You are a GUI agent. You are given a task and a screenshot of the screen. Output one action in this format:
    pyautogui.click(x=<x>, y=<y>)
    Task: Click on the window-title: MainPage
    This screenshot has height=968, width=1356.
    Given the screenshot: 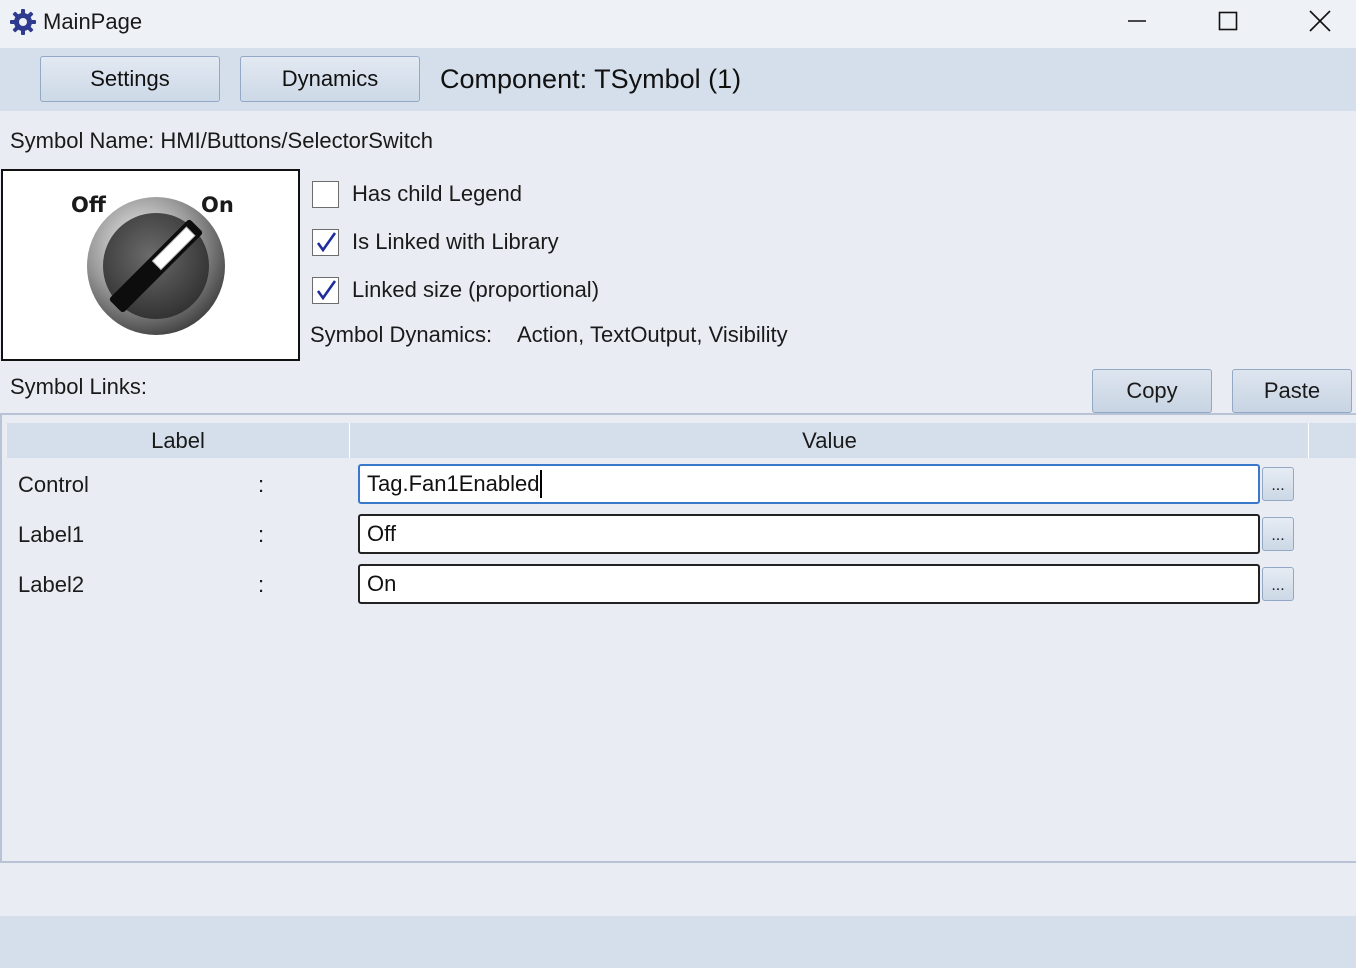 What is the action you would take?
    pyautogui.click(x=93, y=21)
    